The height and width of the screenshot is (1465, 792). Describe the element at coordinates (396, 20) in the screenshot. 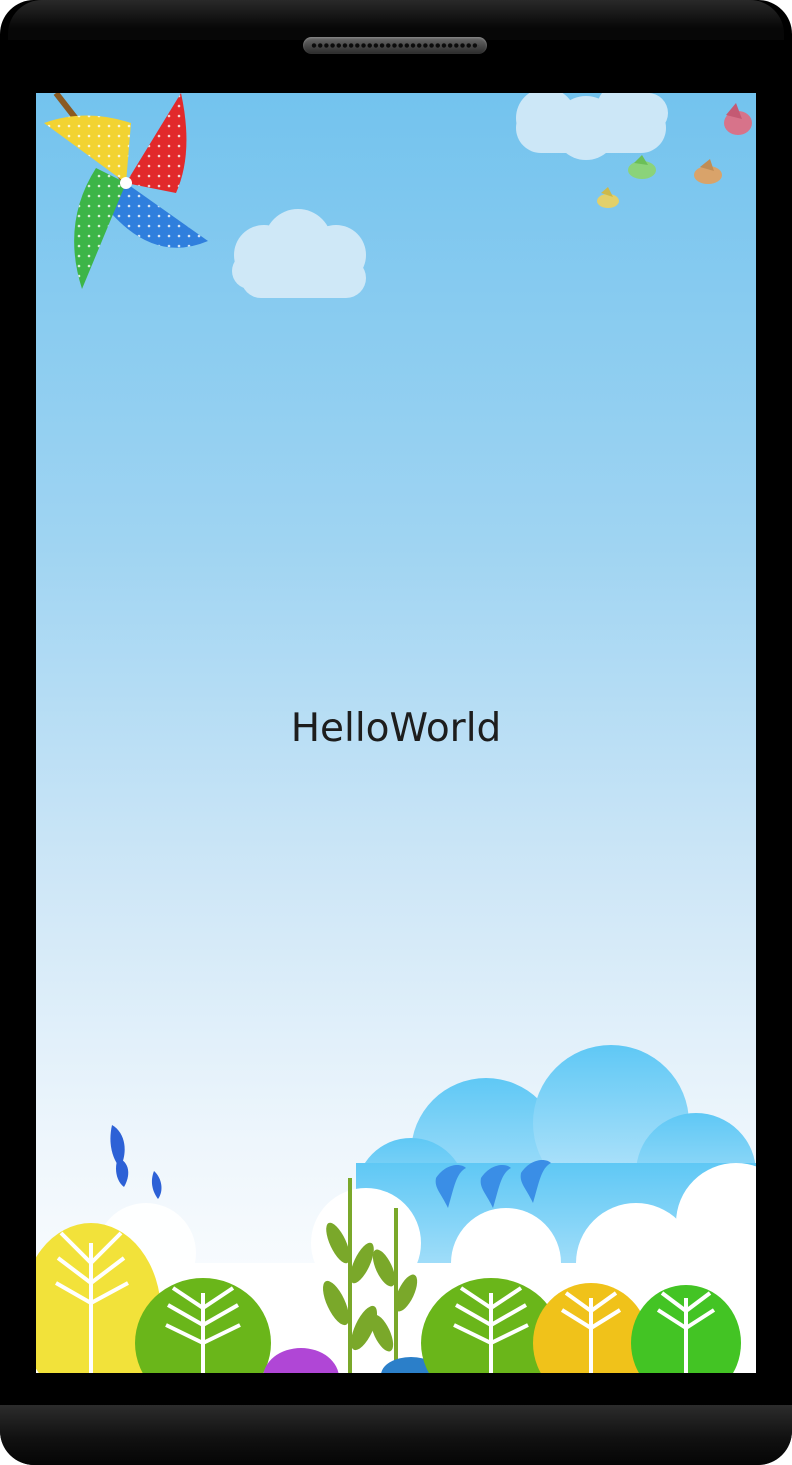

I see `frame-top-sheen` at that location.